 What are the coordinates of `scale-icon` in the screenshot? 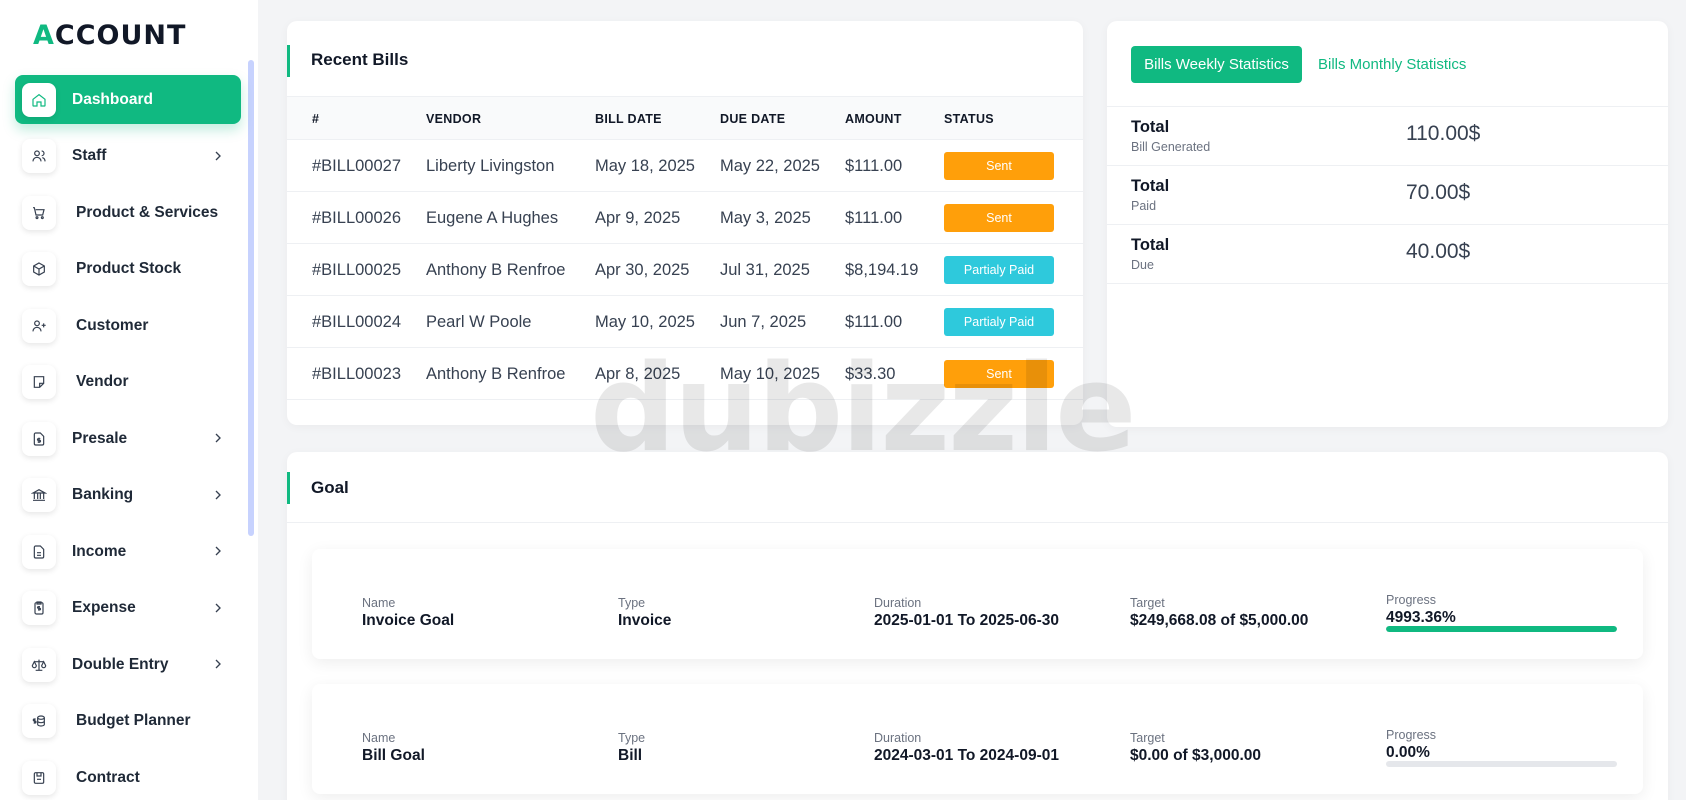 It's located at (39, 664).